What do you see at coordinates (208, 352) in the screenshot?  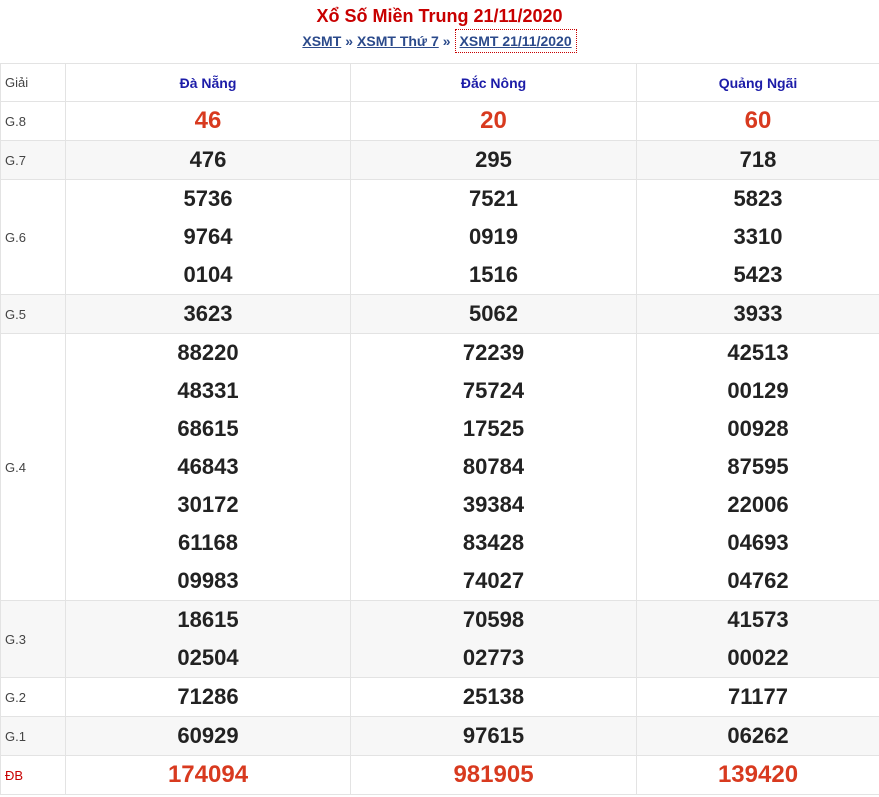 I see `result-number: 88220` at bounding box center [208, 352].